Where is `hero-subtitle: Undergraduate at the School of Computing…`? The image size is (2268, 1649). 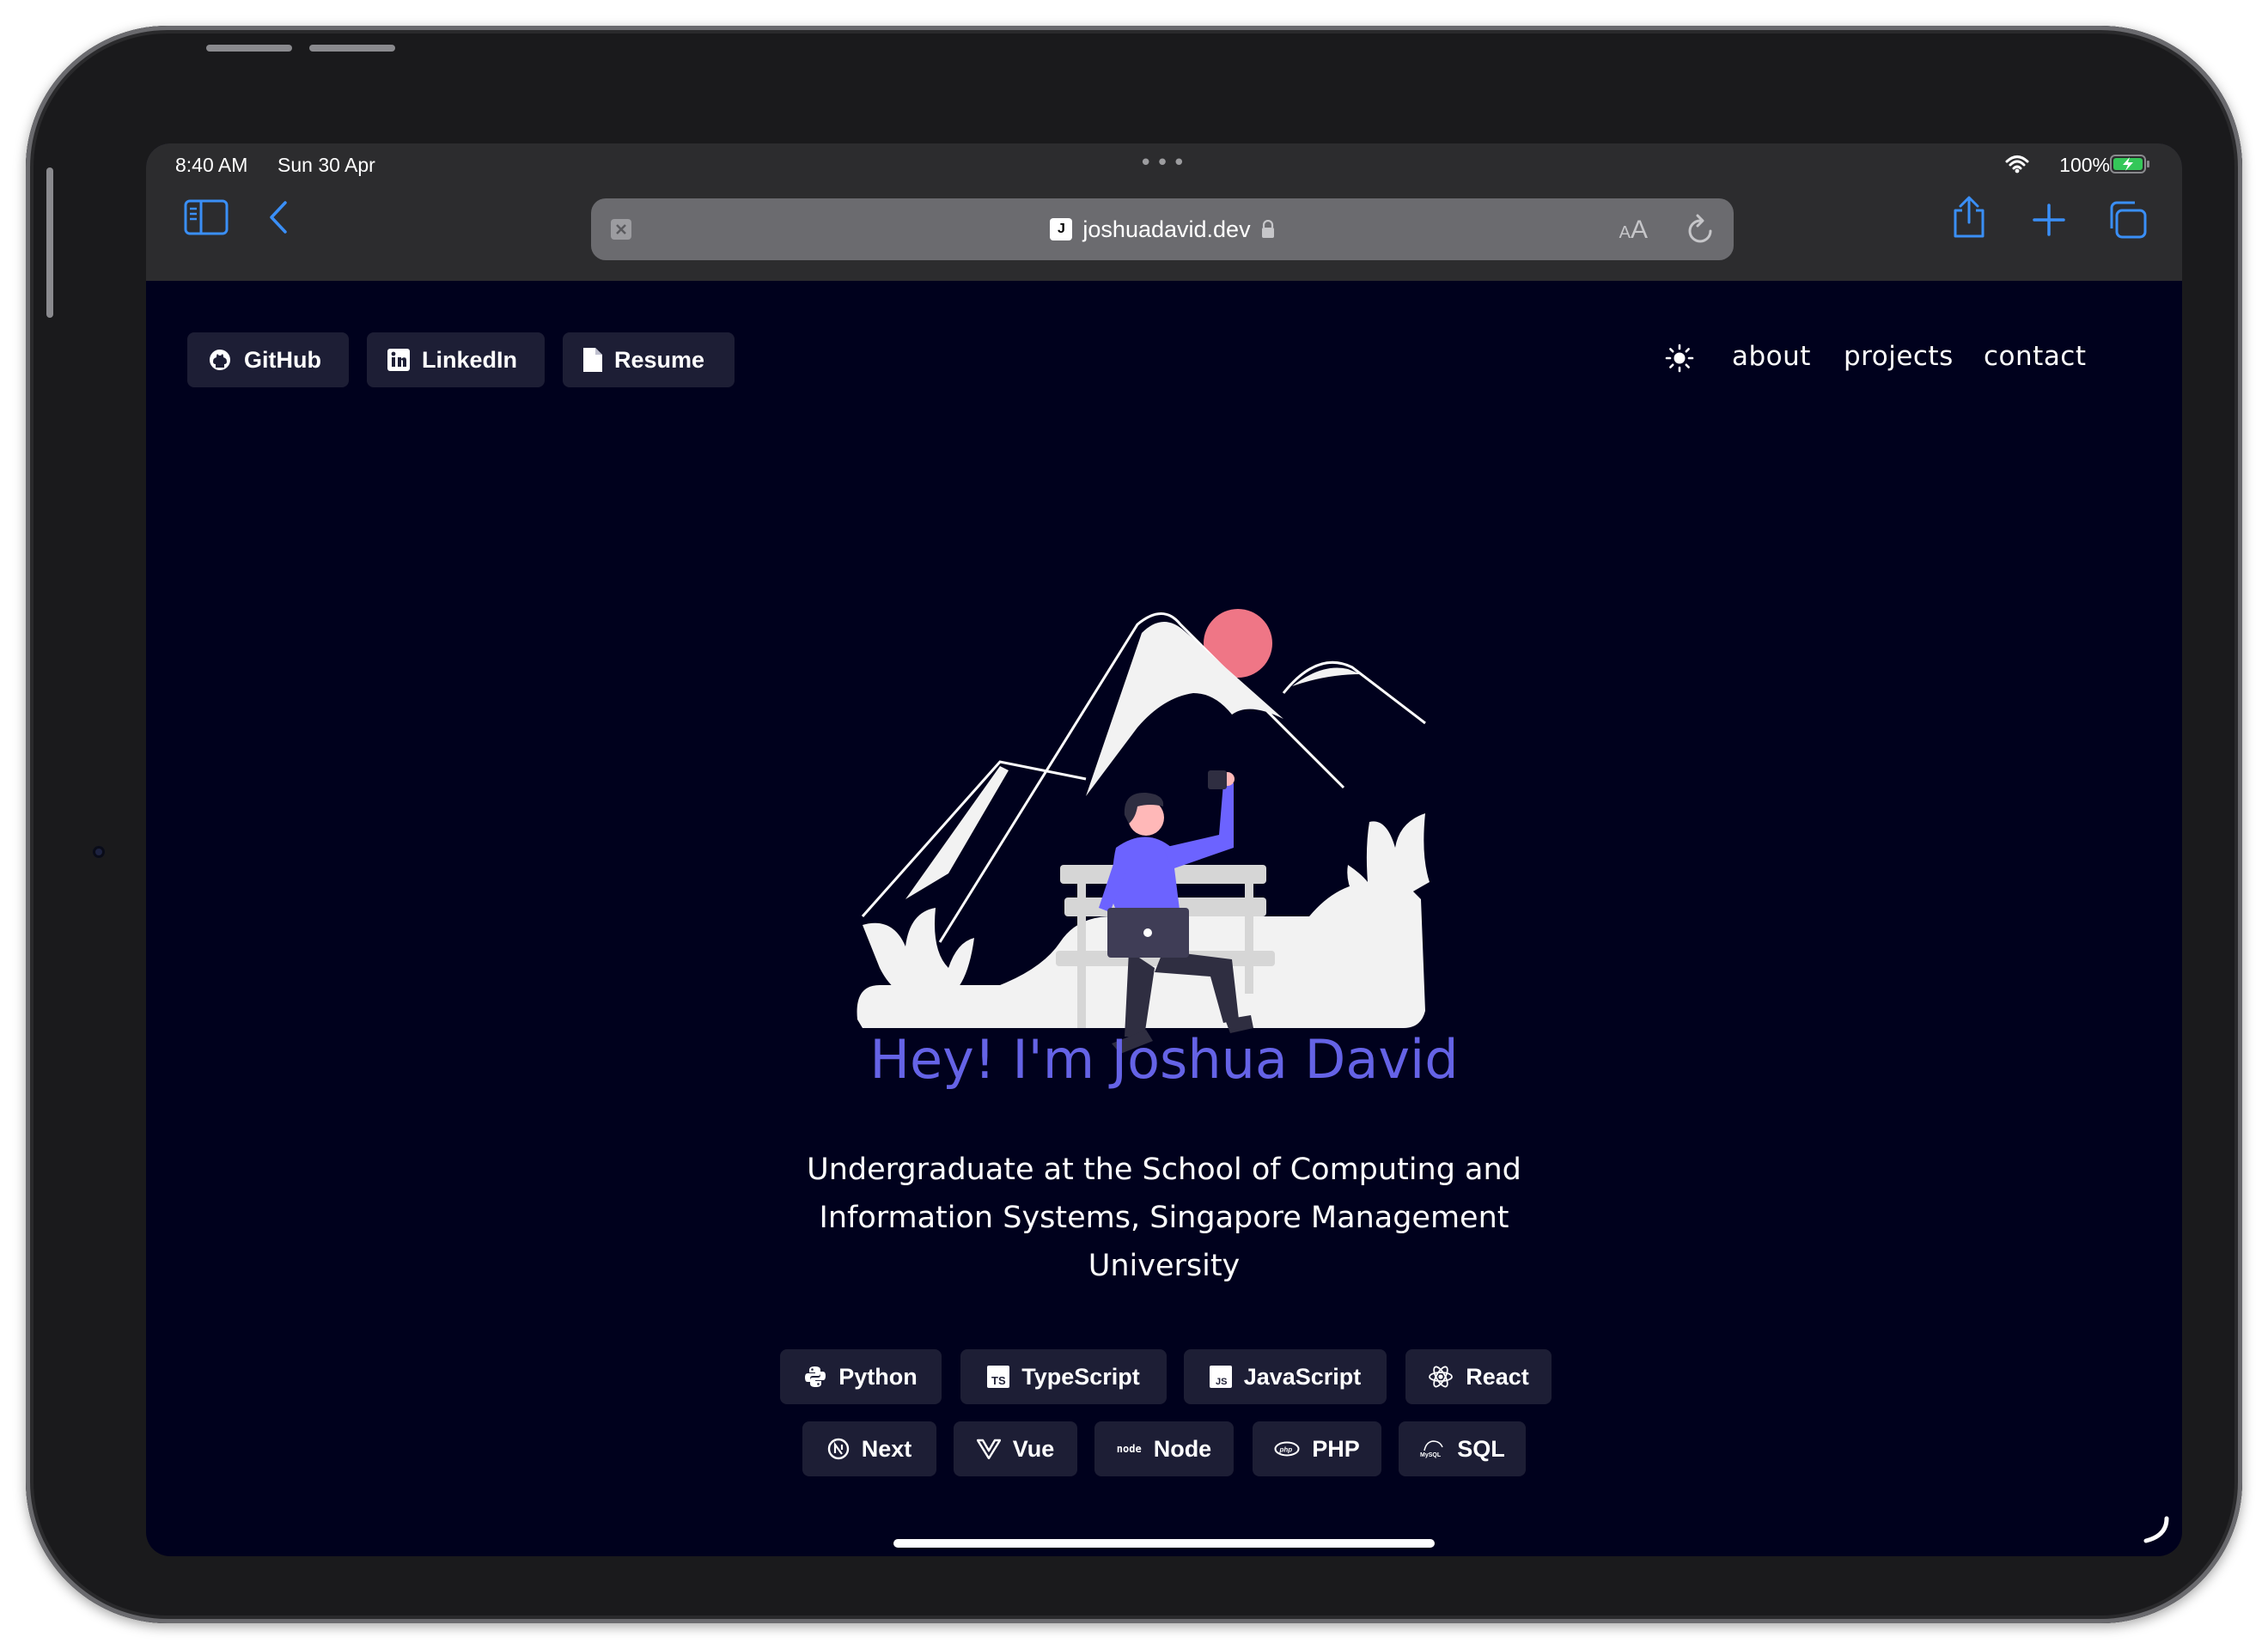
hero-subtitle: Undergraduate at the School of Computing… is located at coordinates (1164, 1218).